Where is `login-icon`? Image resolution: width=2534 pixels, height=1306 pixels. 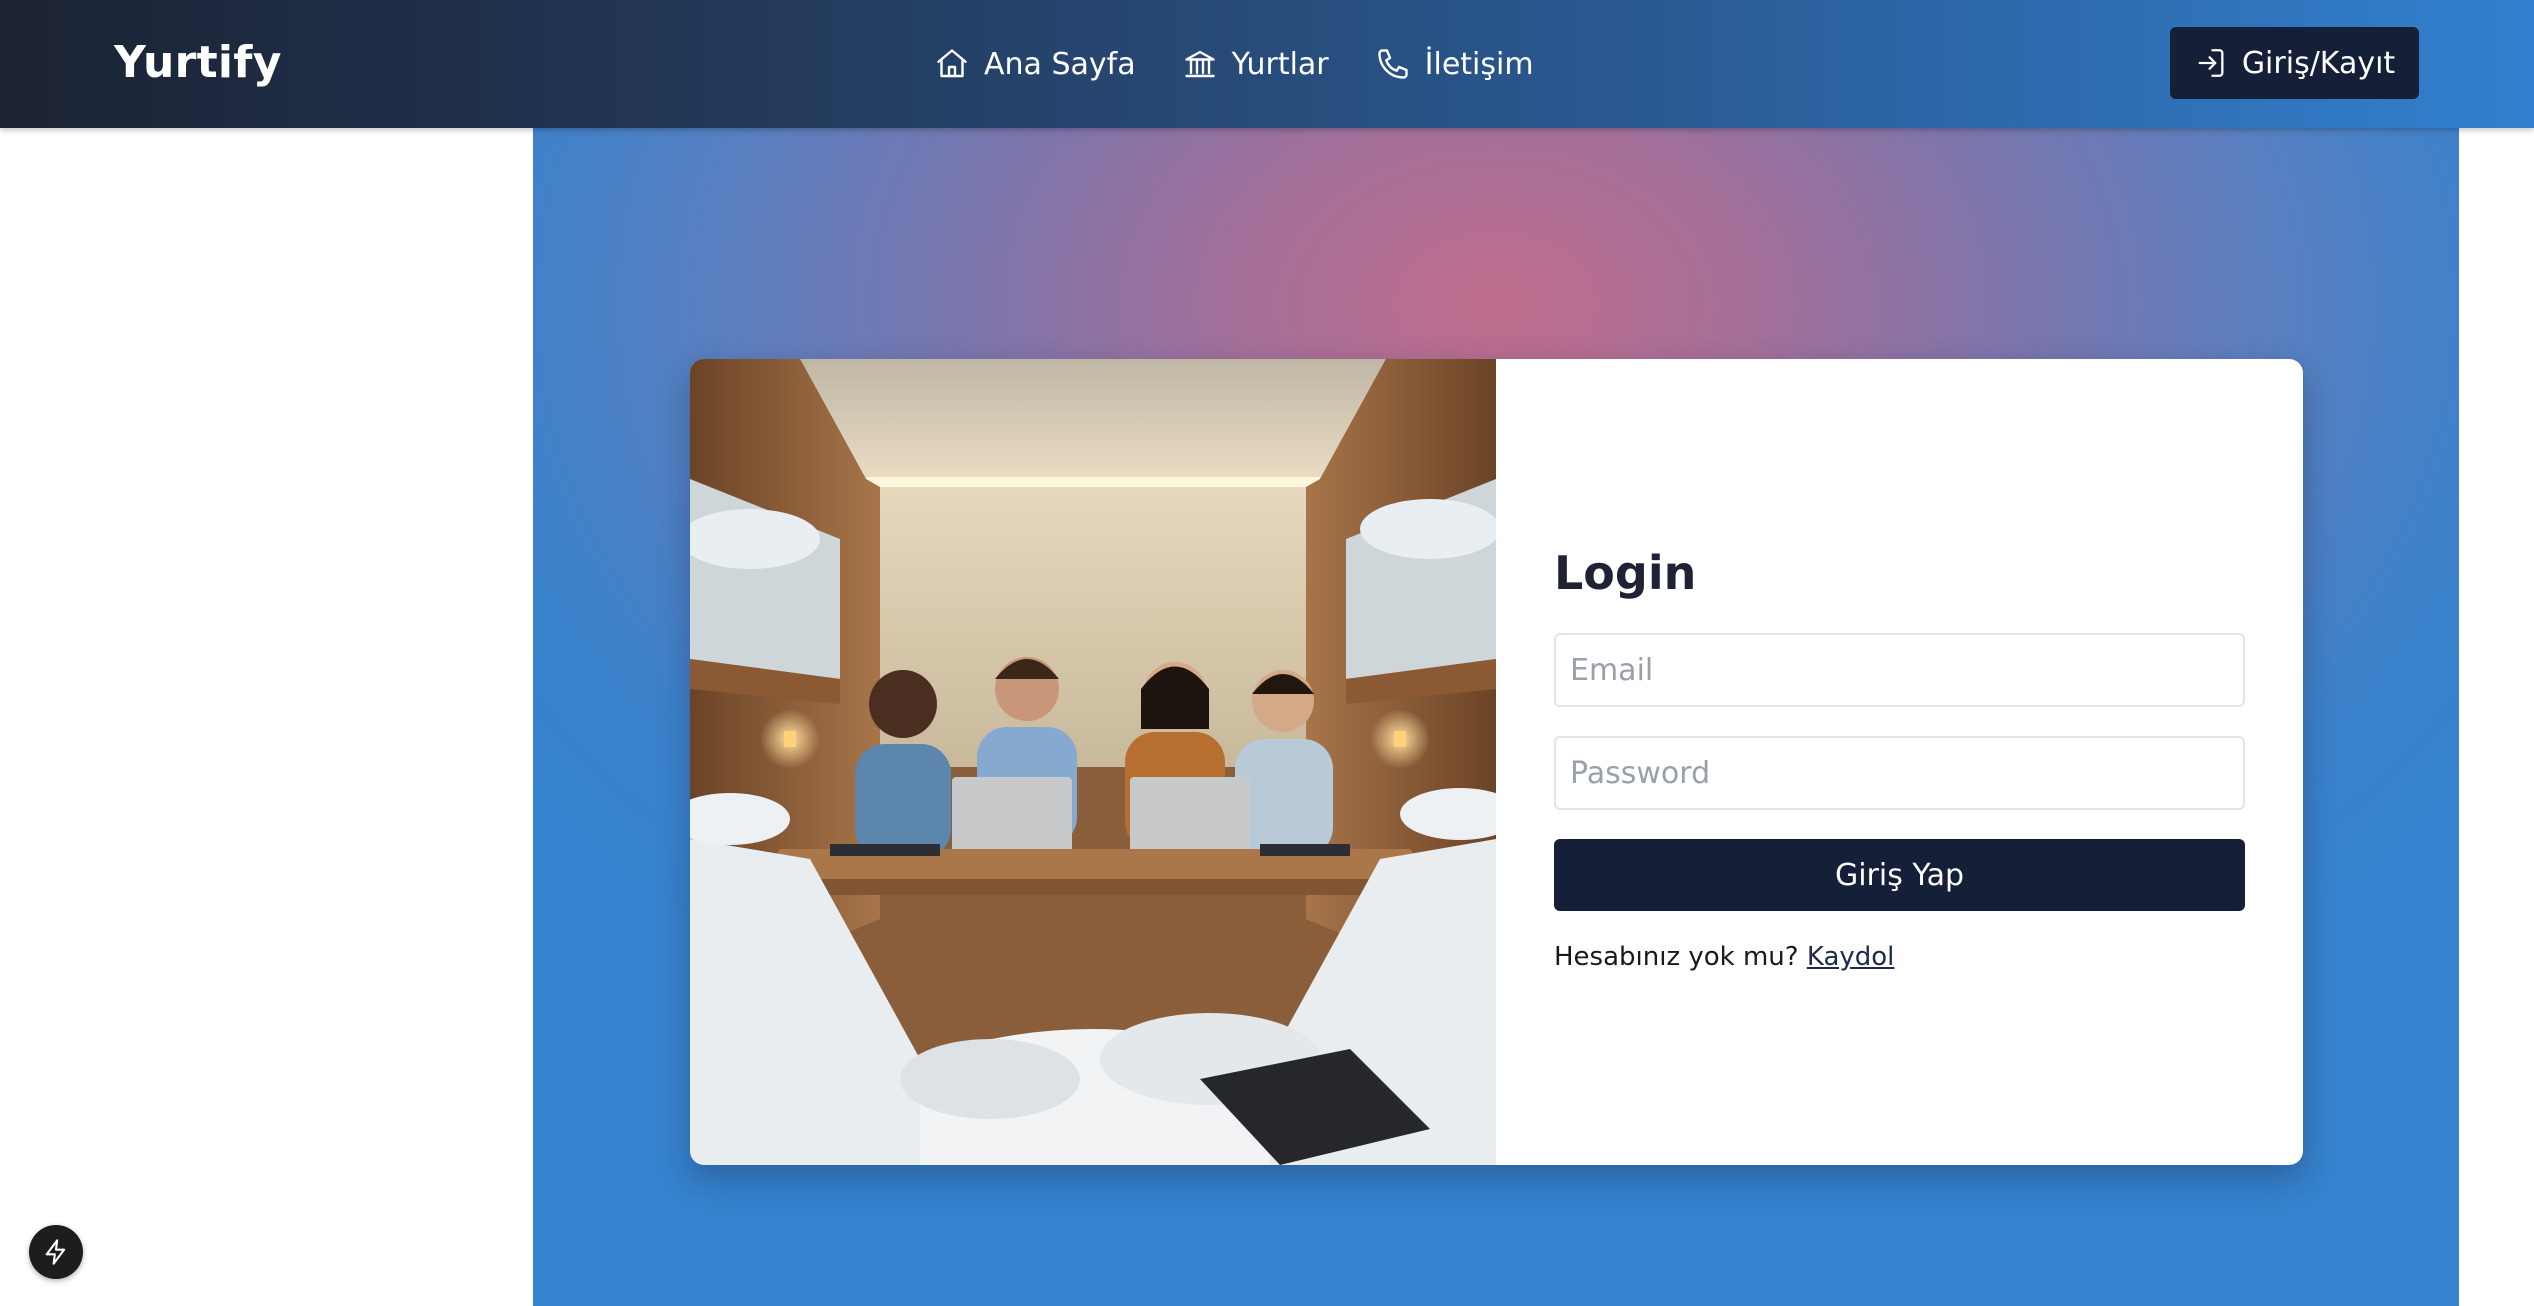 login-icon is located at coordinates (2211, 63).